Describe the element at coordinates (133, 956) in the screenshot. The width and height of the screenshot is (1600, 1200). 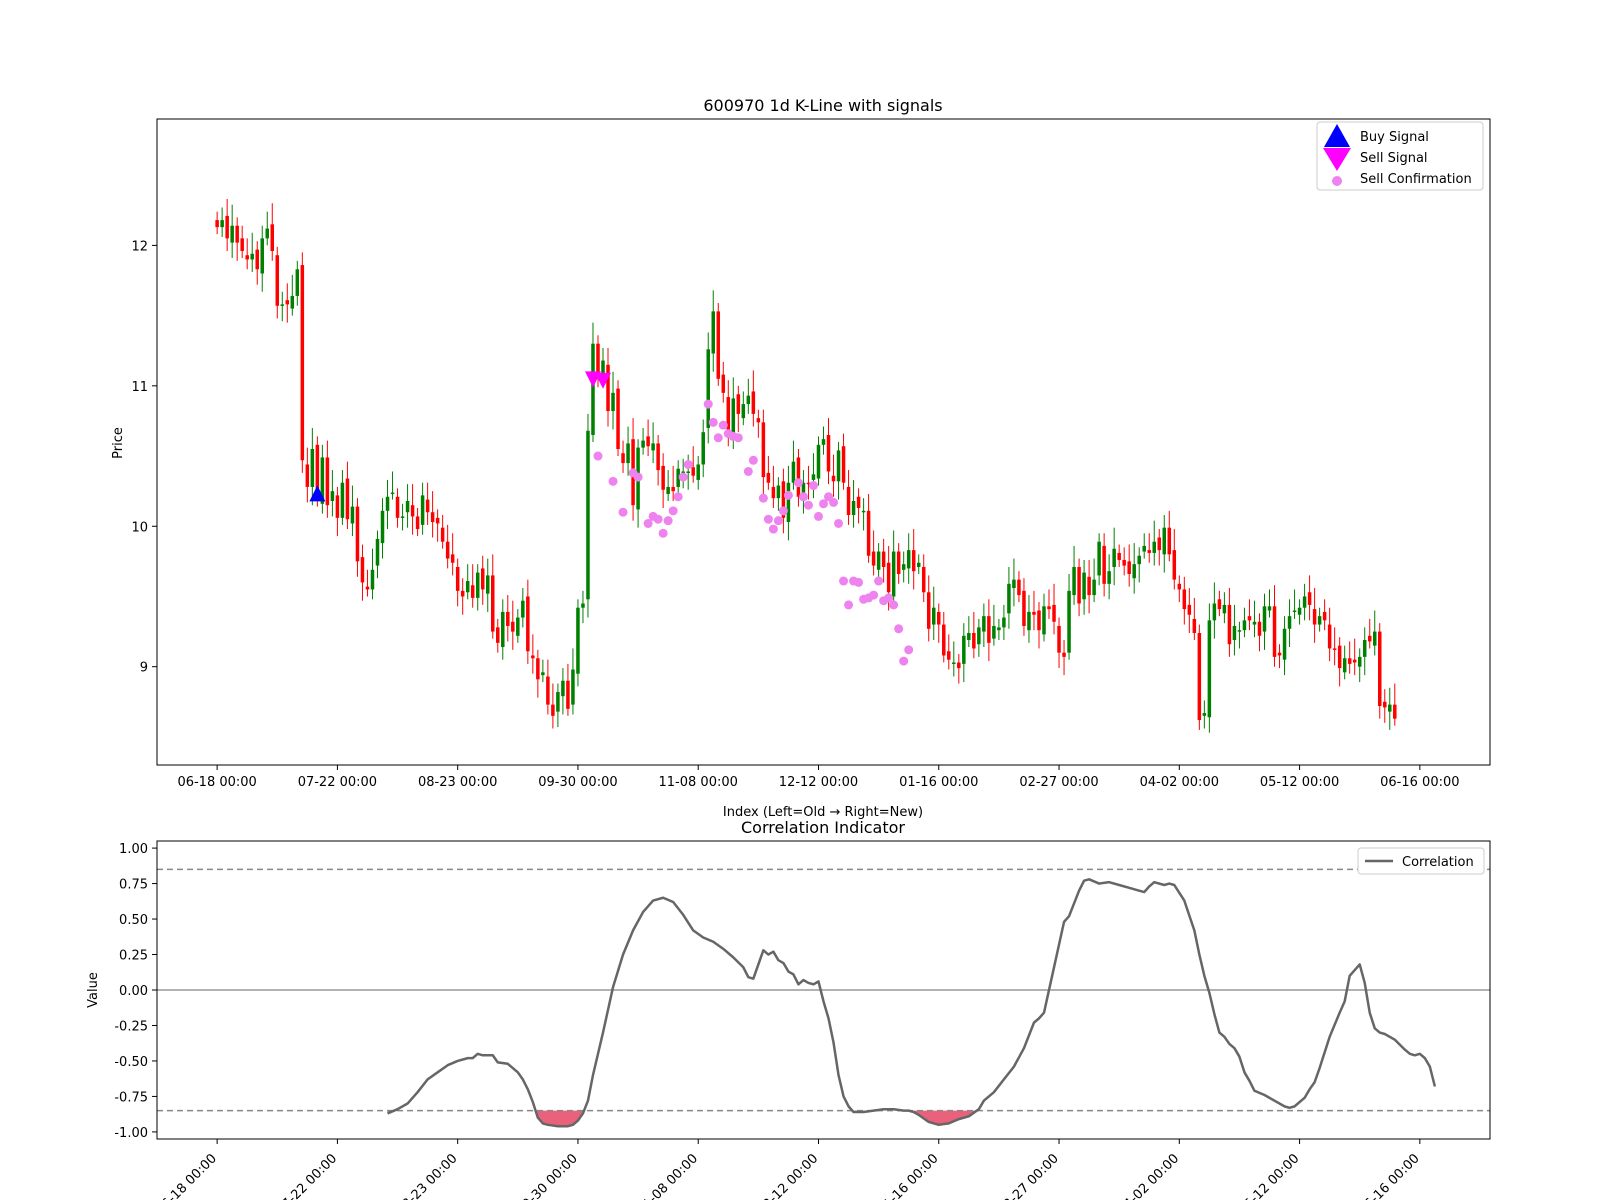
I see `corr-ytick-label: 0.25` at that location.